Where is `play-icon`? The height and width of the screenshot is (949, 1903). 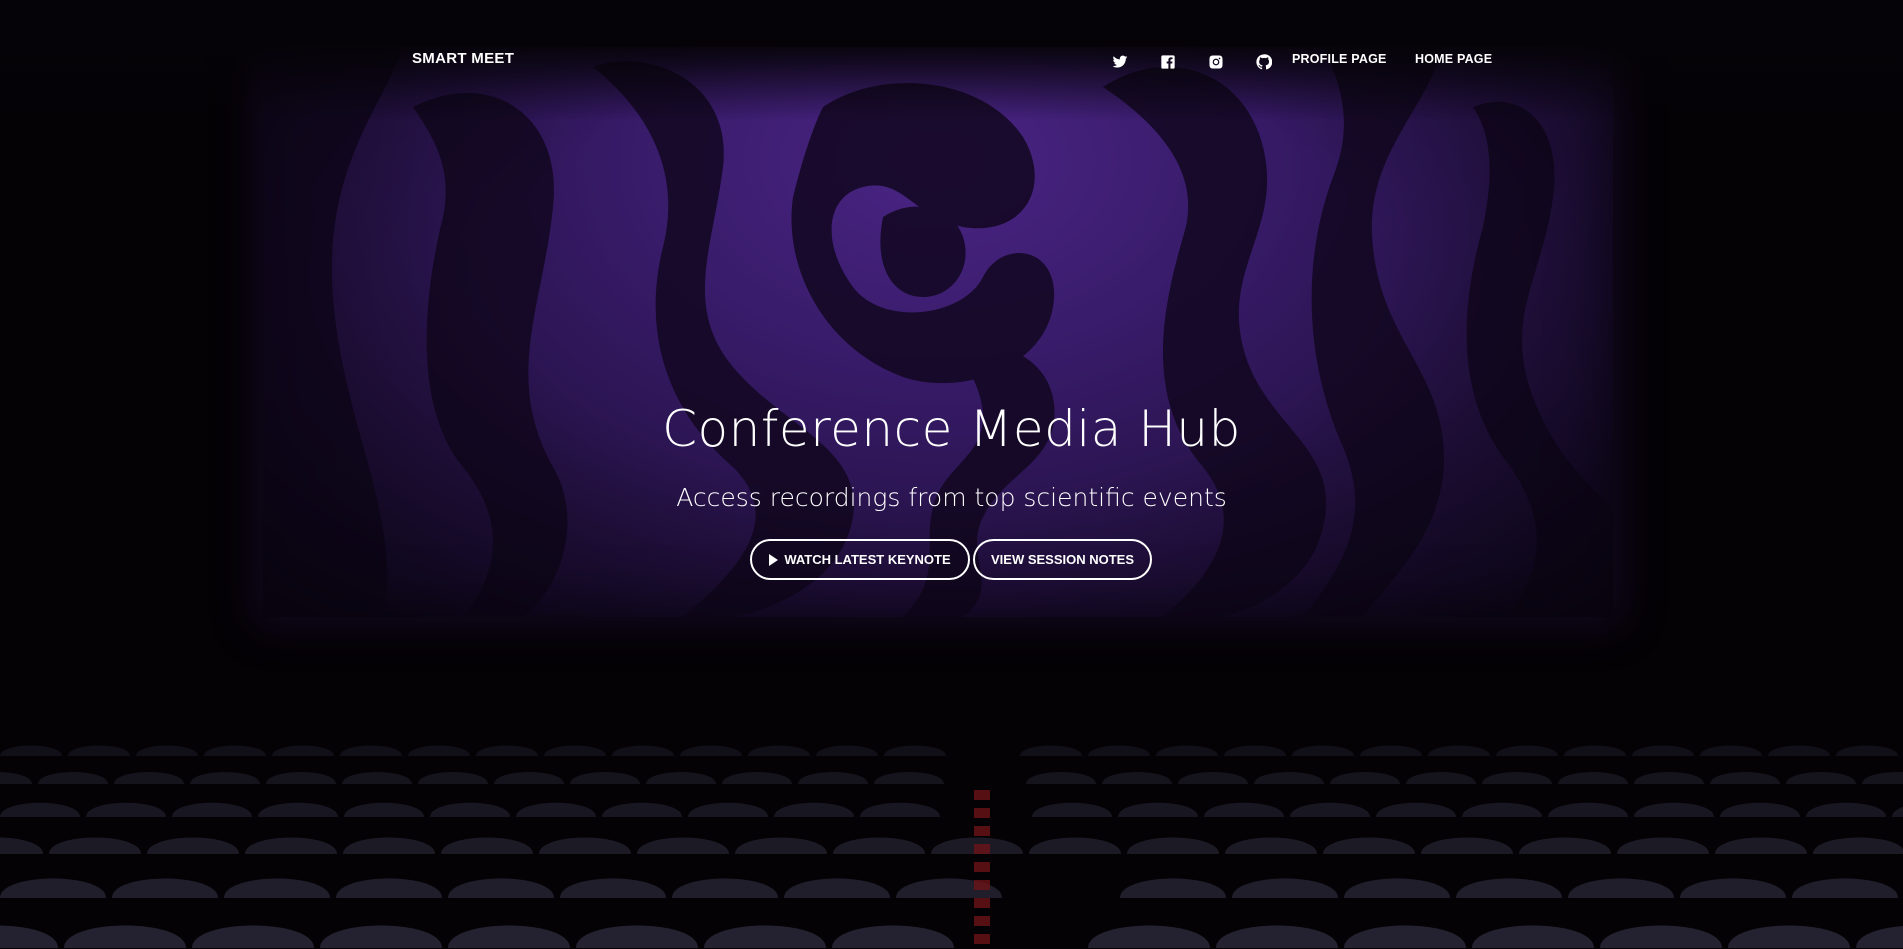
play-icon is located at coordinates (774, 559).